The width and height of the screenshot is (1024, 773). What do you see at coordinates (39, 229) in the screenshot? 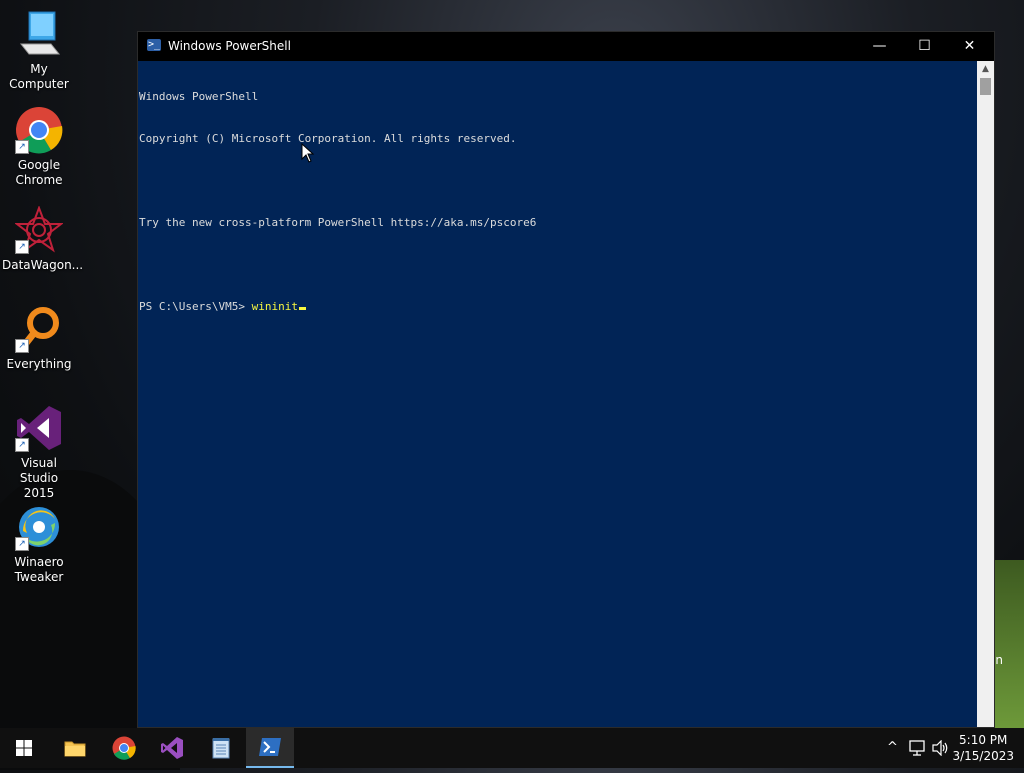
I see `datawagon-icon: ↗` at bounding box center [39, 229].